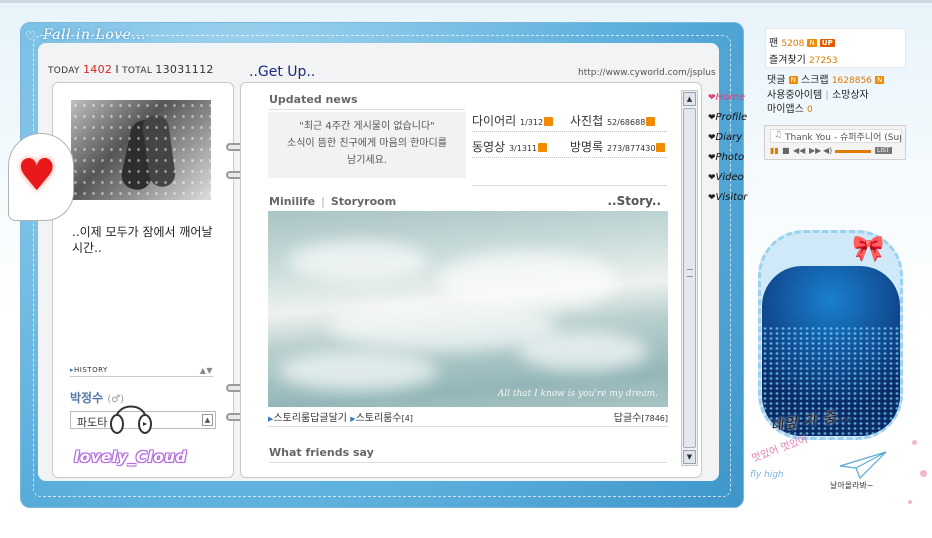 The height and width of the screenshot is (538, 932). Describe the element at coordinates (815, 150) in the screenshot. I see `next-icon: ▶▶` at that location.